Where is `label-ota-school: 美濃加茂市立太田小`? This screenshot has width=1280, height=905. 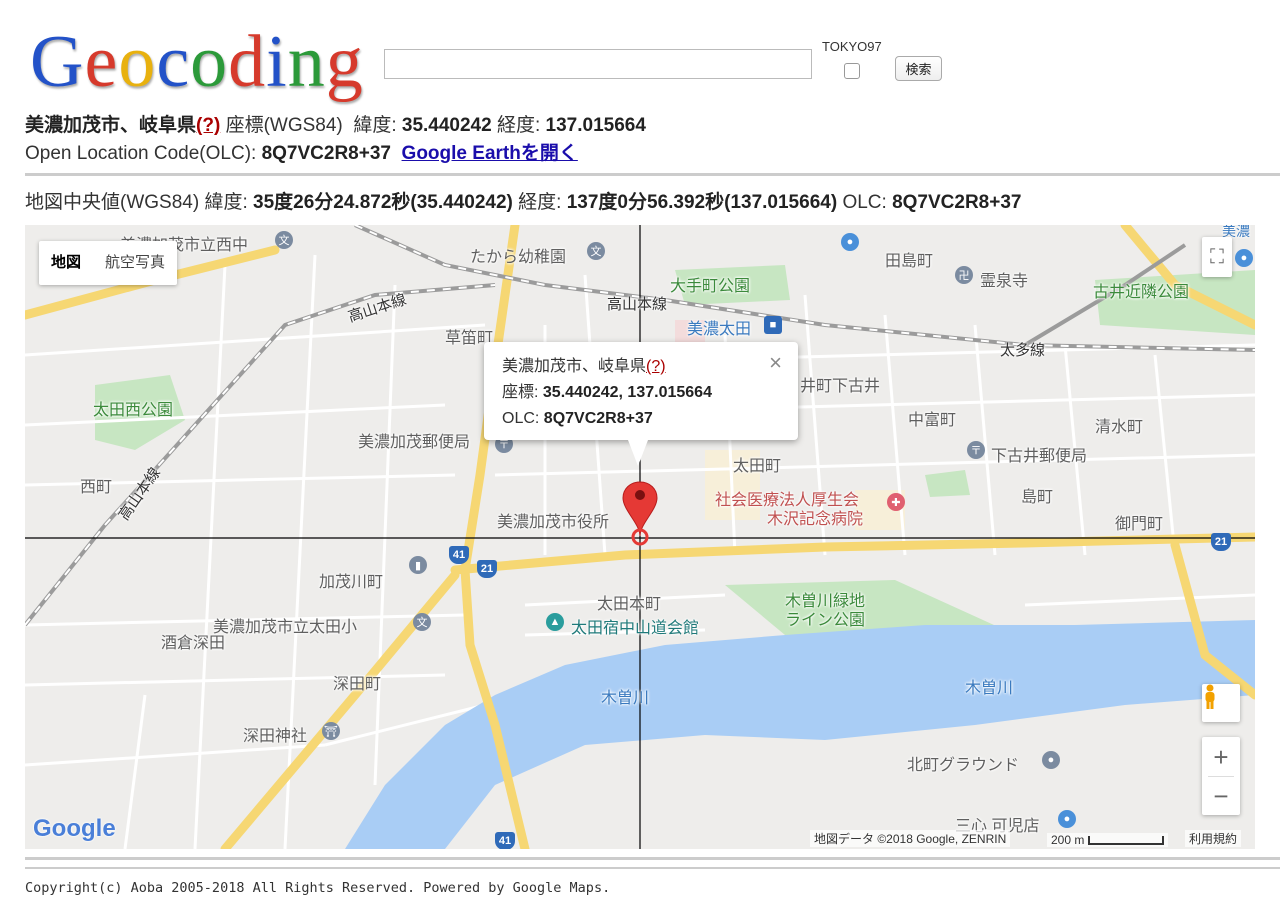 label-ota-school: 美濃加茂市立太田小 is located at coordinates (285, 627).